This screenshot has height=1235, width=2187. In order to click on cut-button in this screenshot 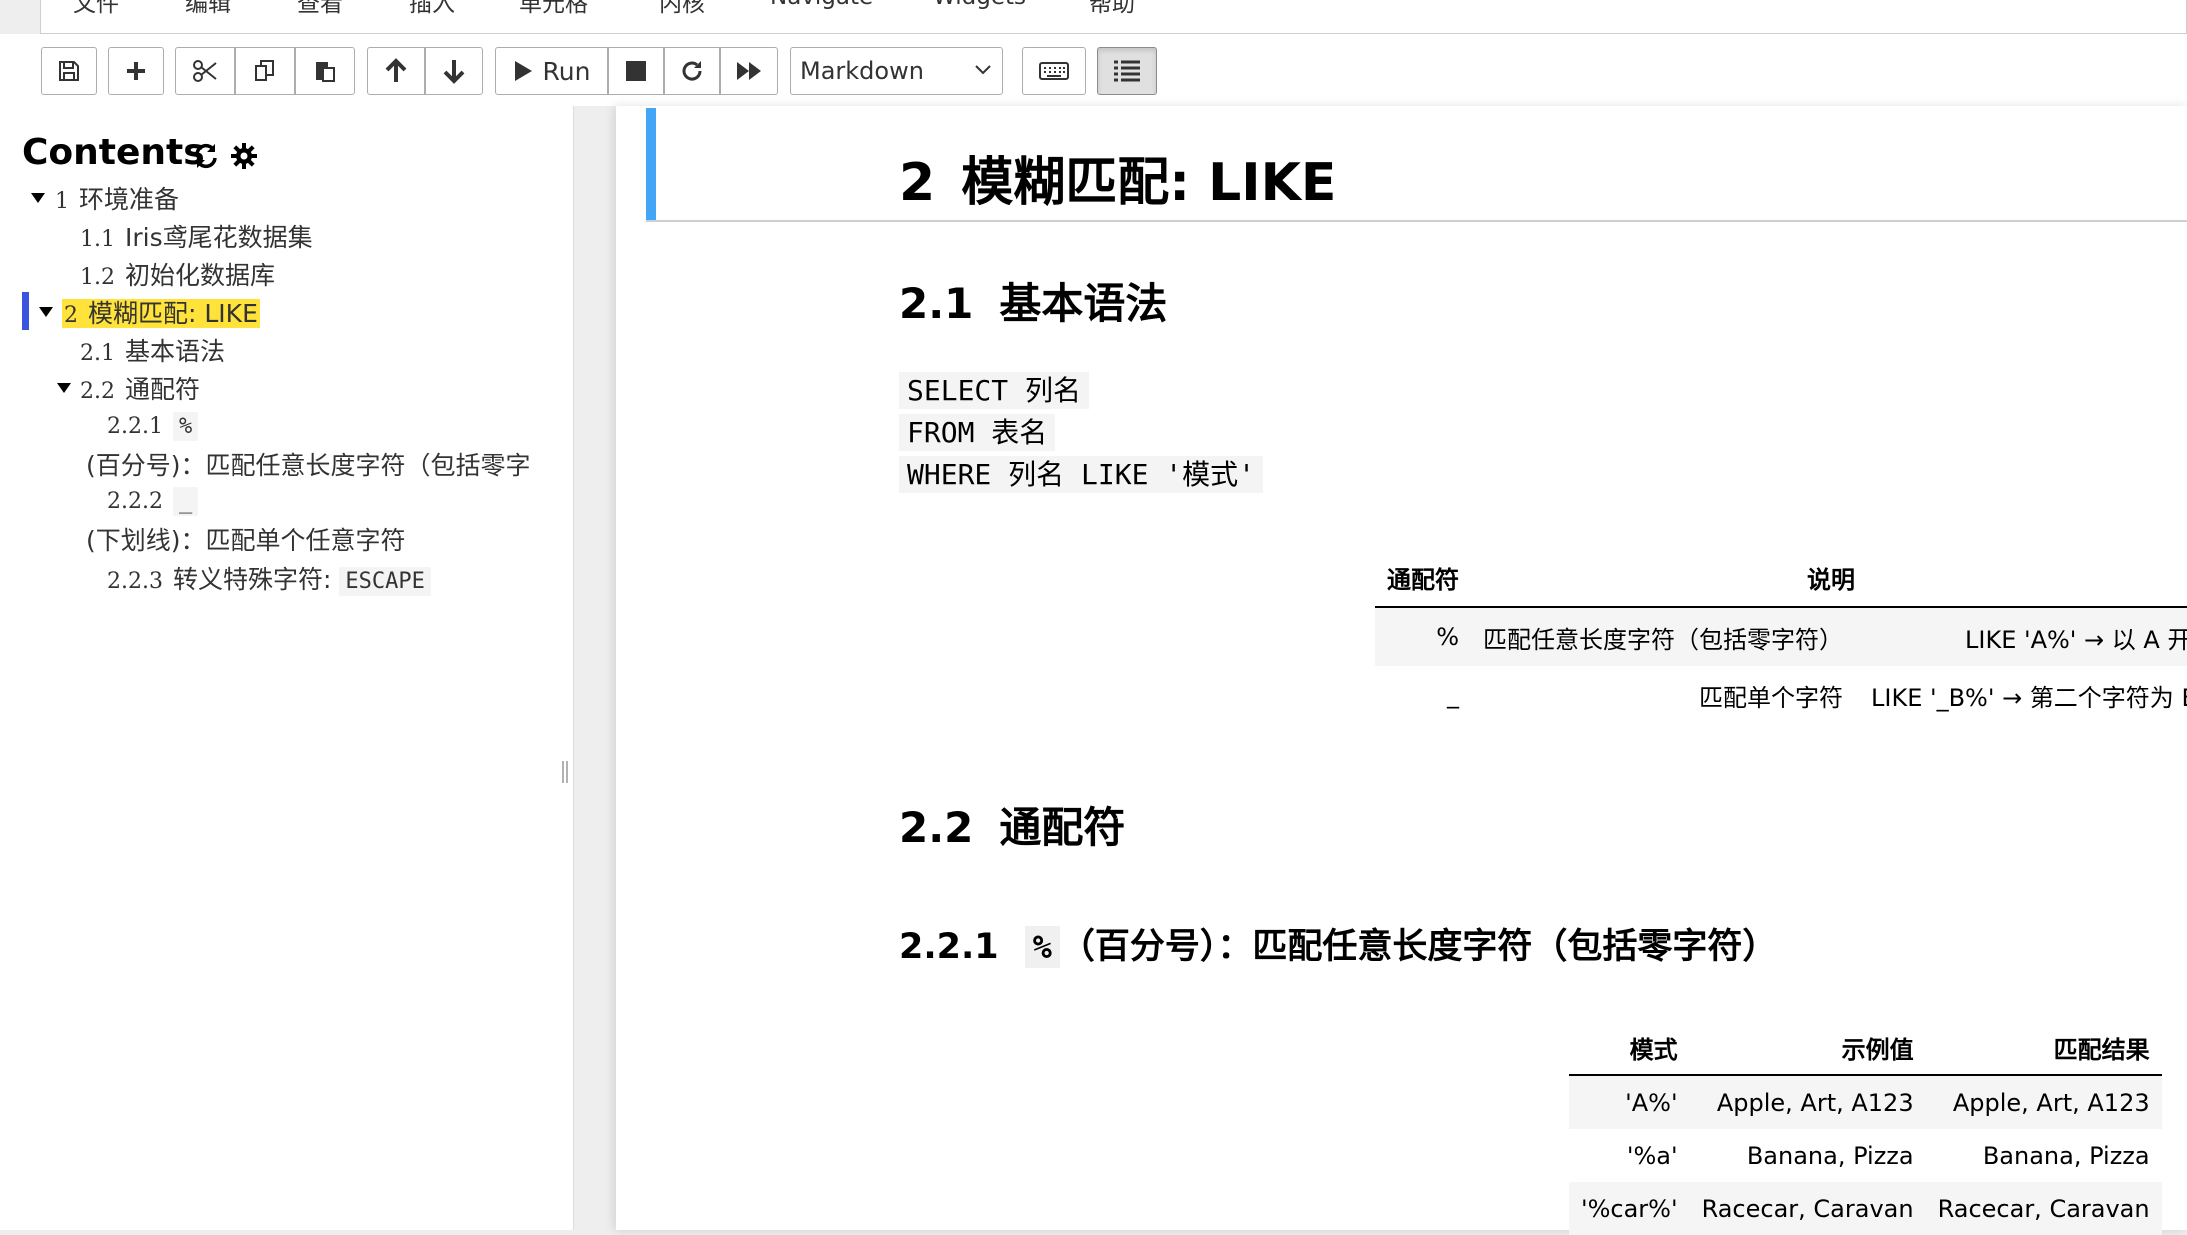, I will do `click(205, 71)`.